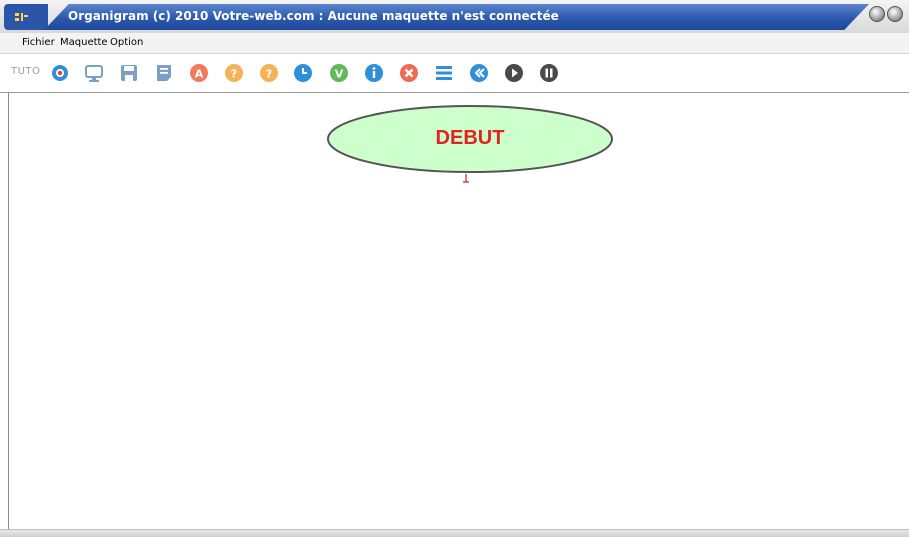  What do you see at coordinates (895, 14) in the screenshot?
I see `close-button` at bounding box center [895, 14].